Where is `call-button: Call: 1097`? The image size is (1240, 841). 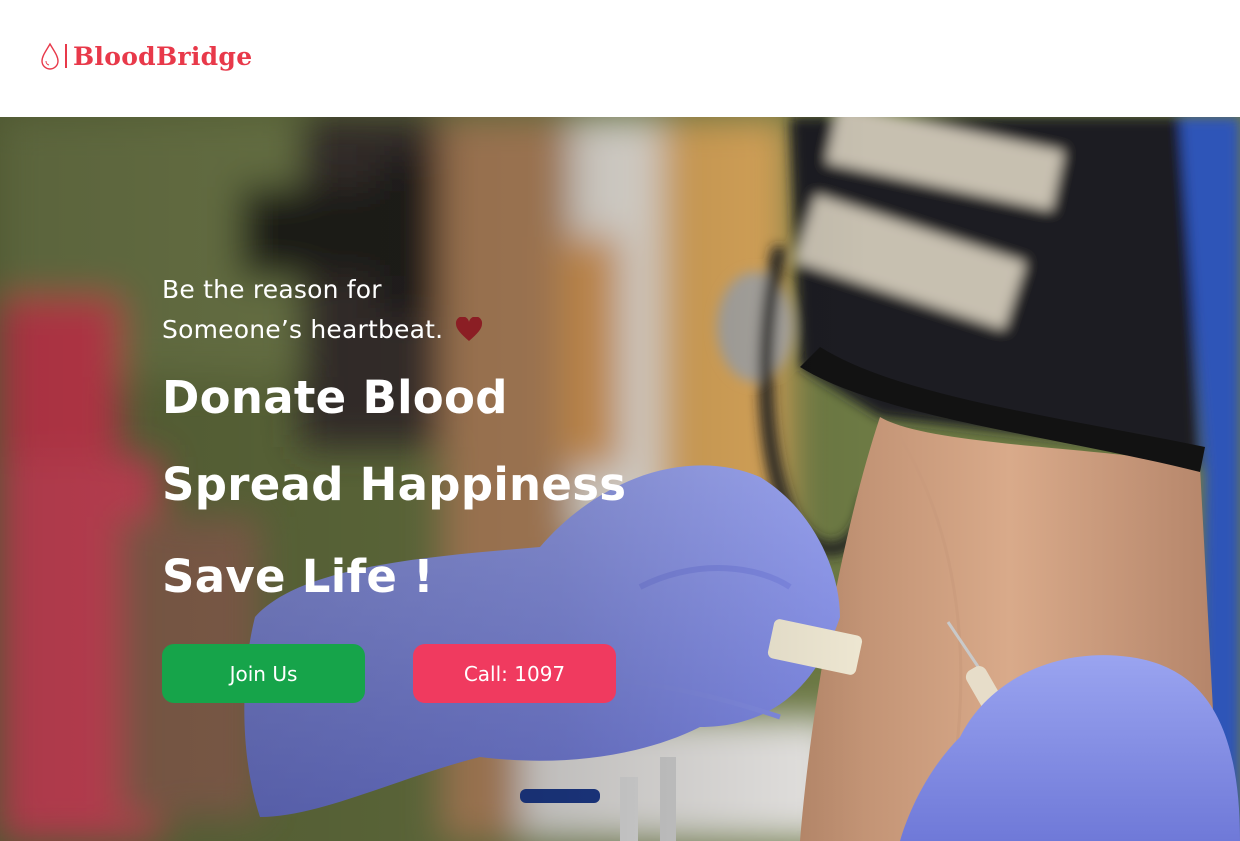 call-button: Call: 1097 is located at coordinates (514, 673).